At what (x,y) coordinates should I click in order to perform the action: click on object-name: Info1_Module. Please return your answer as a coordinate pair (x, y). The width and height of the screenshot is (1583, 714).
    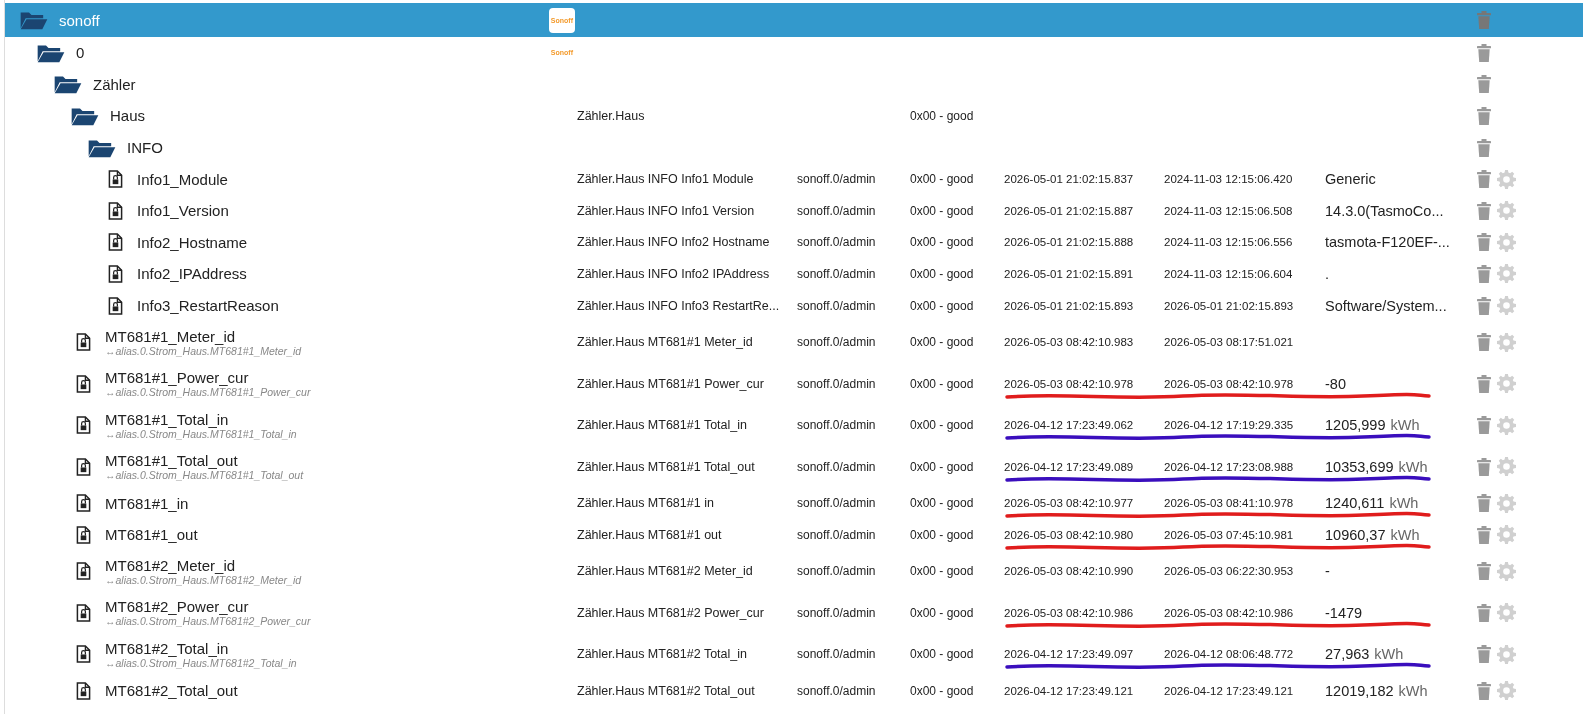
    Looking at the image, I should click on (182, 179).